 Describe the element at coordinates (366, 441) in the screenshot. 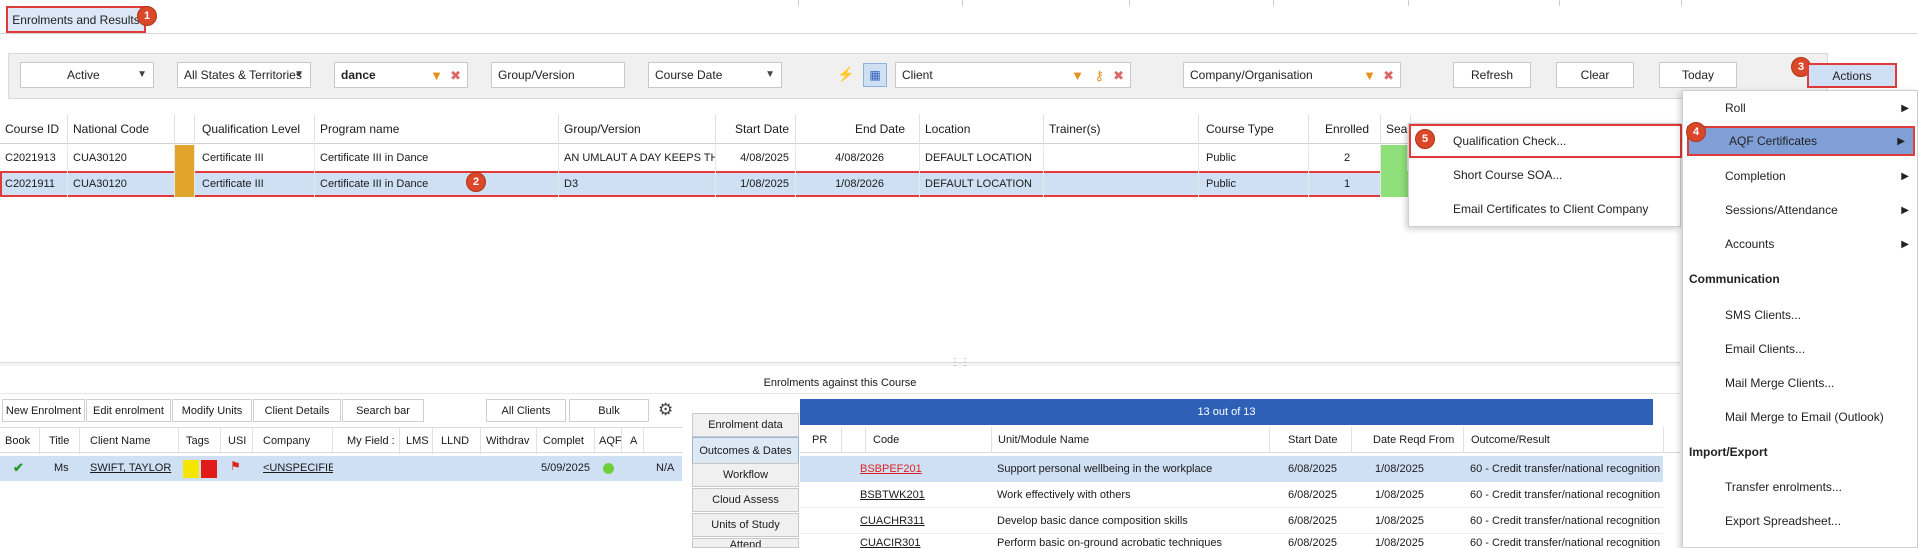

I see `col-my-field: My Field :` at that location.